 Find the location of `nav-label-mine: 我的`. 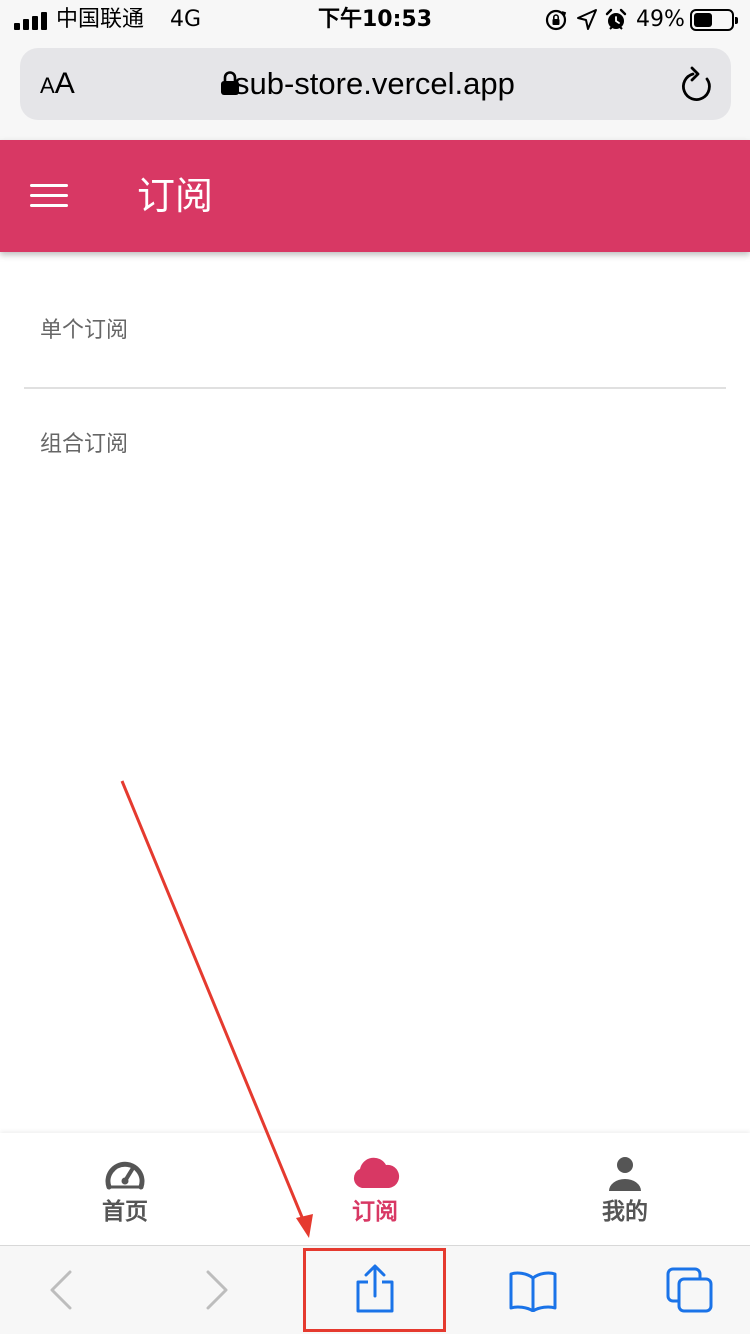

nav-label-mine: 我的 is located at coordinates (625, 1212).